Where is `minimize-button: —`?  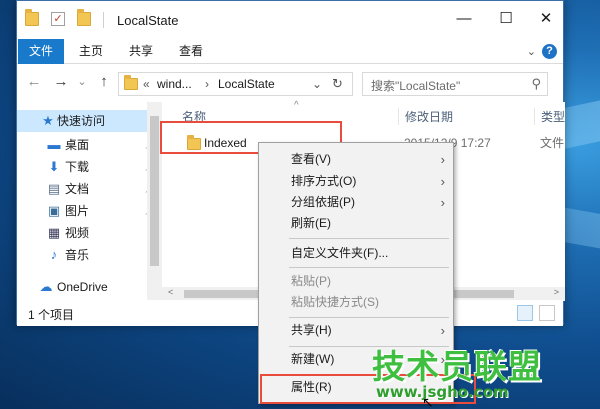
minimize-button: — is located at coordinates (464, 20).